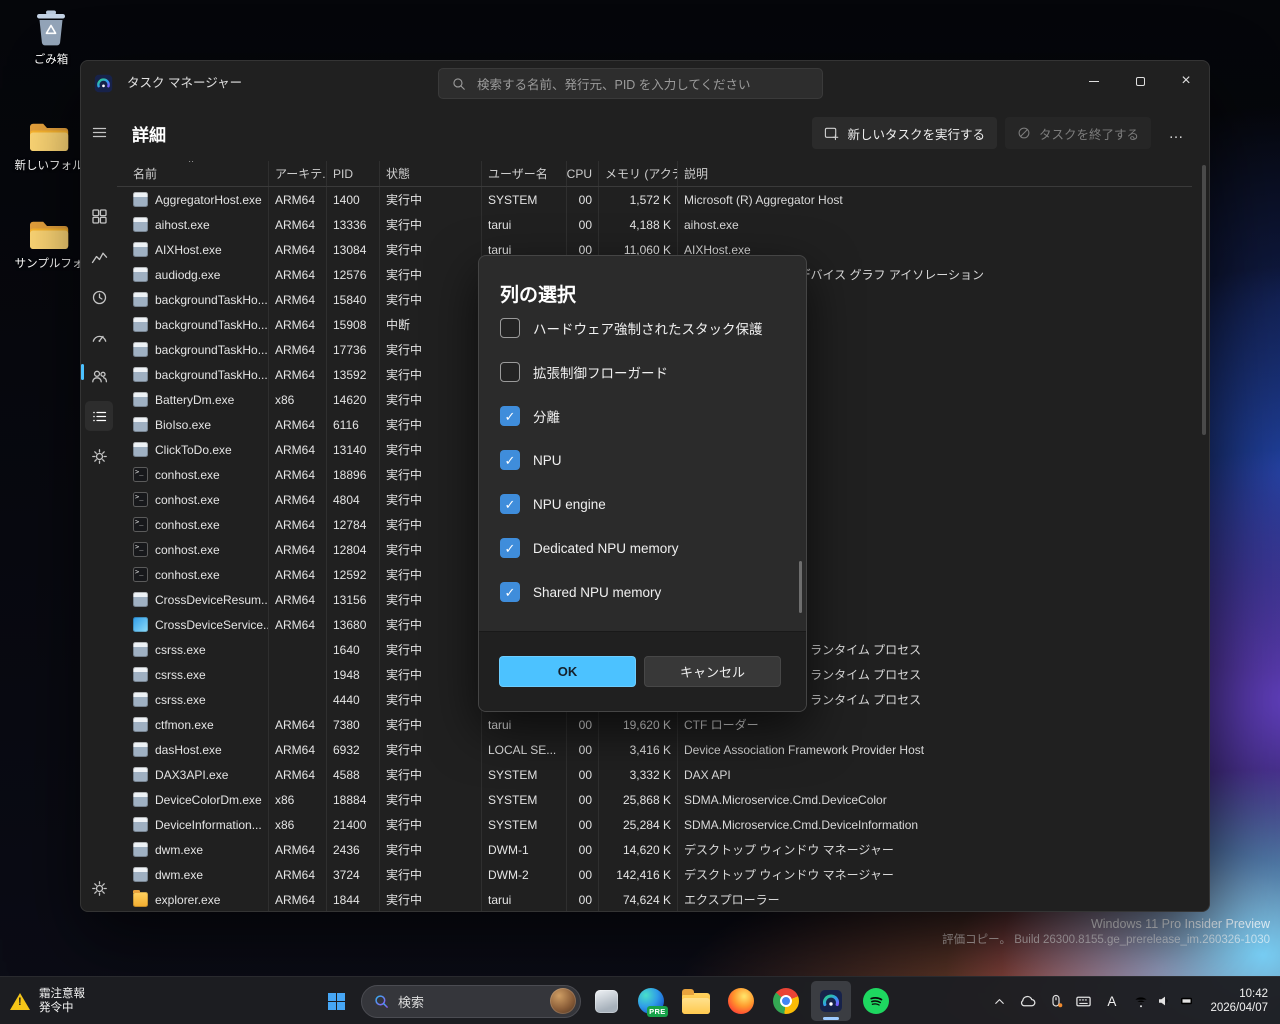  Describe the element at coordinates (1186, 81) in the screenshot. I see `close-button: ×` at that location.